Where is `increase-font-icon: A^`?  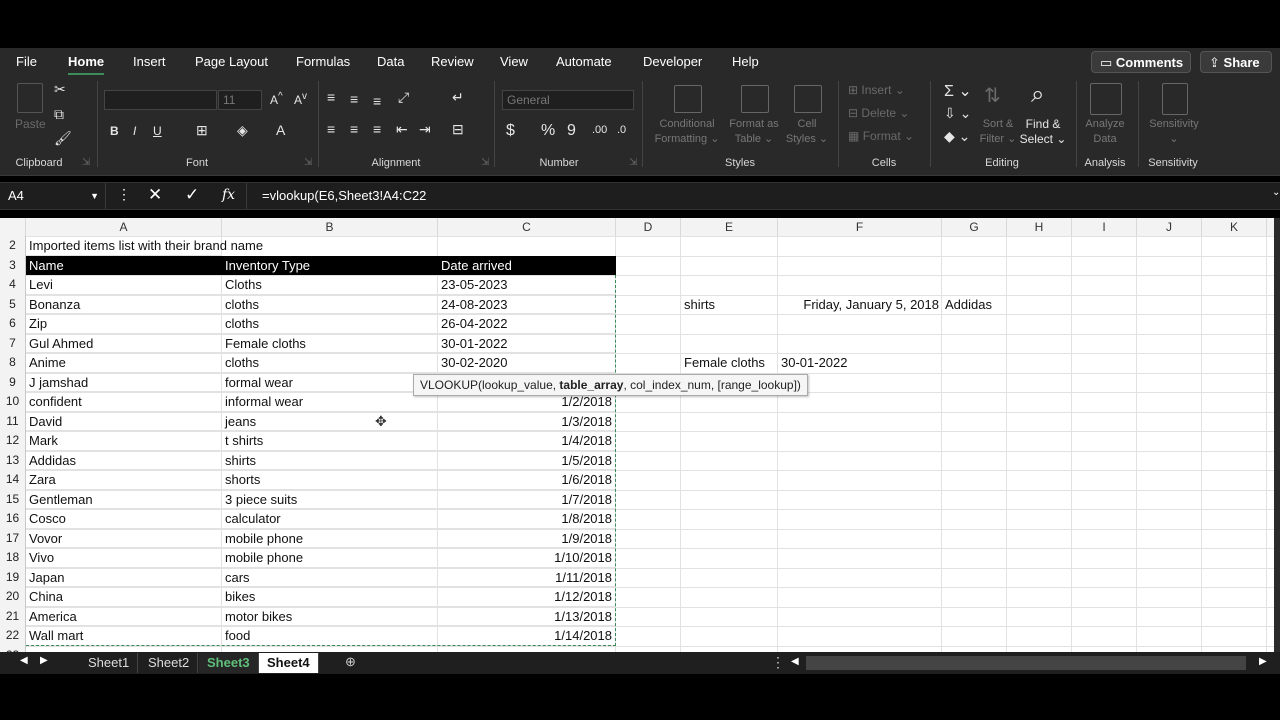 increase-font-icon: A^ is located at coordinates (276, 99).